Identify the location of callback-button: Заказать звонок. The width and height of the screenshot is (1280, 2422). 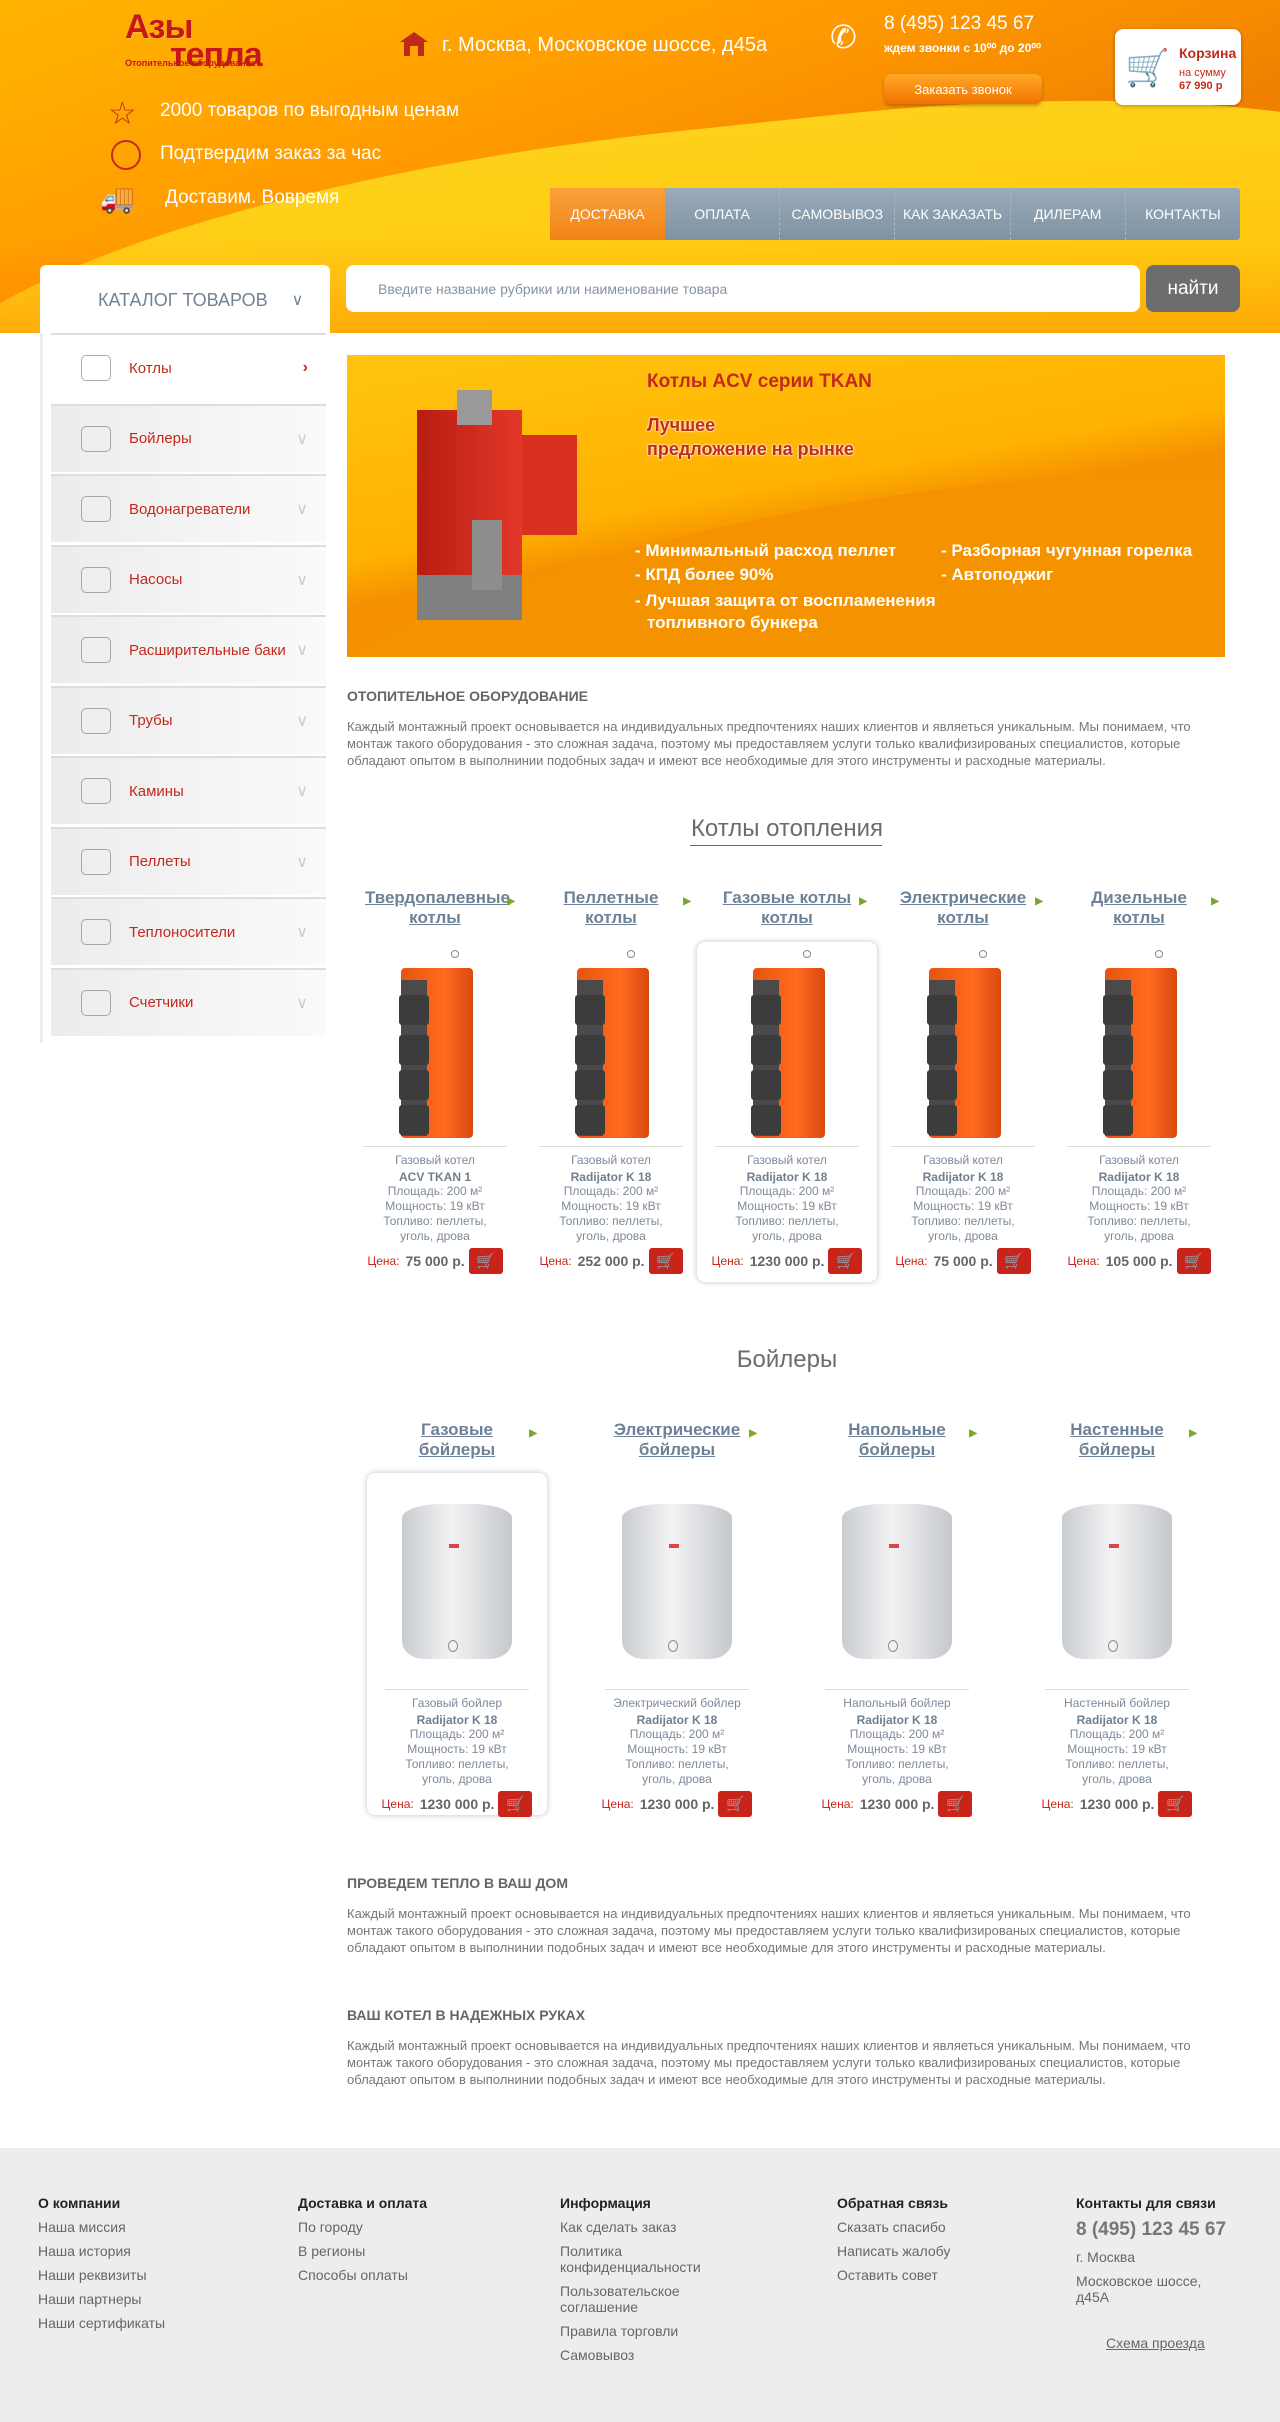
(963, 89).